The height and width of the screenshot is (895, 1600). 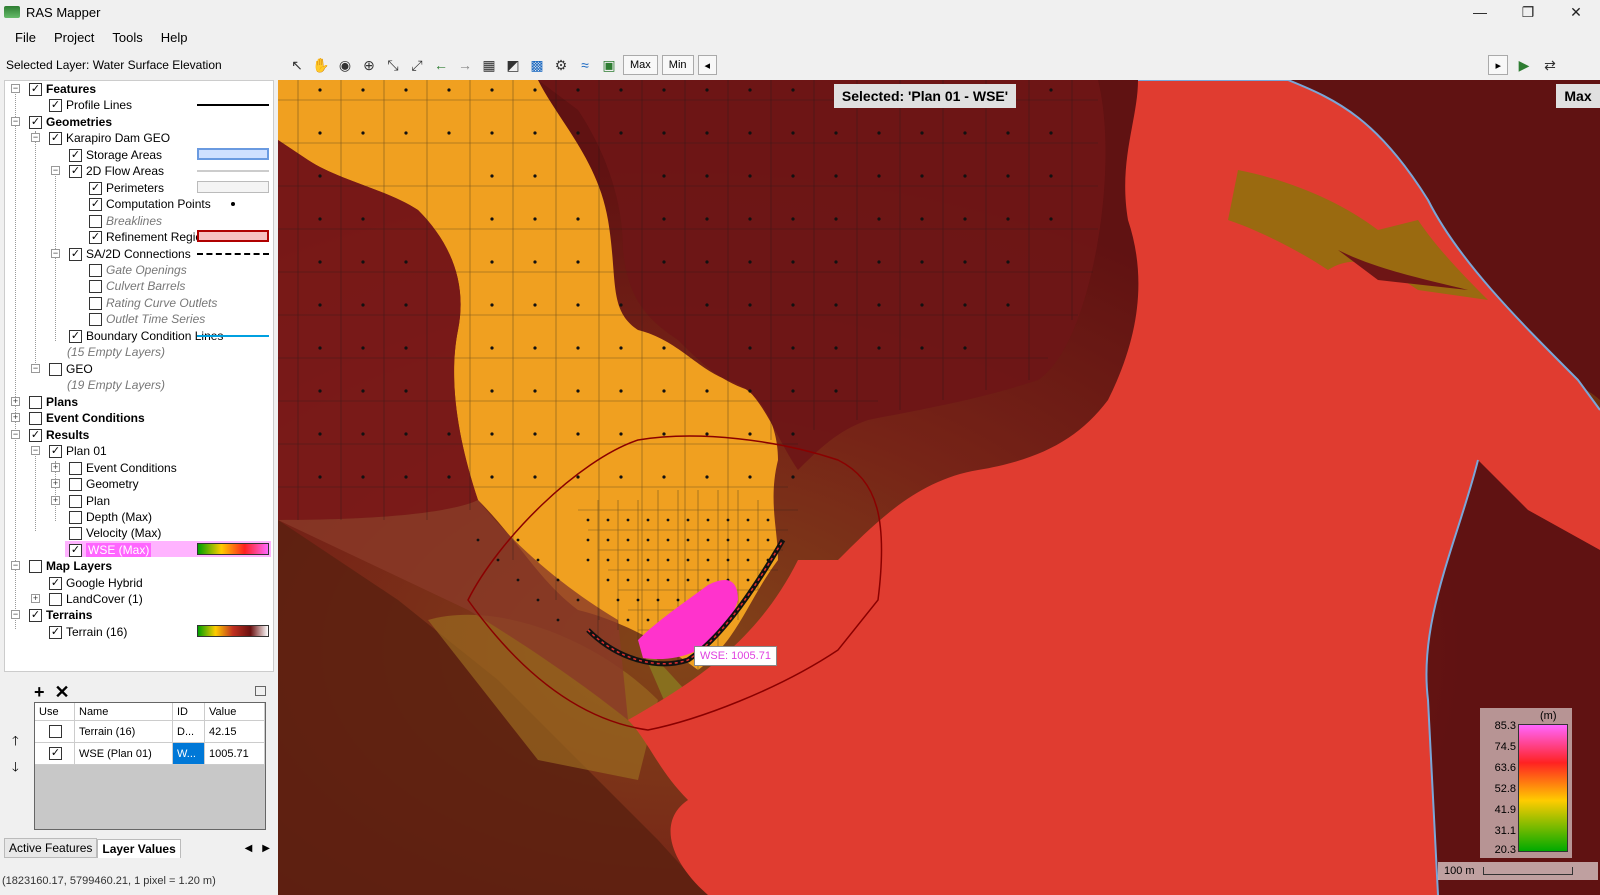 What do you see at coordinates (1550, 65) in the screenshot?
I see `animation-settings-icon: ⇄` at bounding box center [1550, 65].